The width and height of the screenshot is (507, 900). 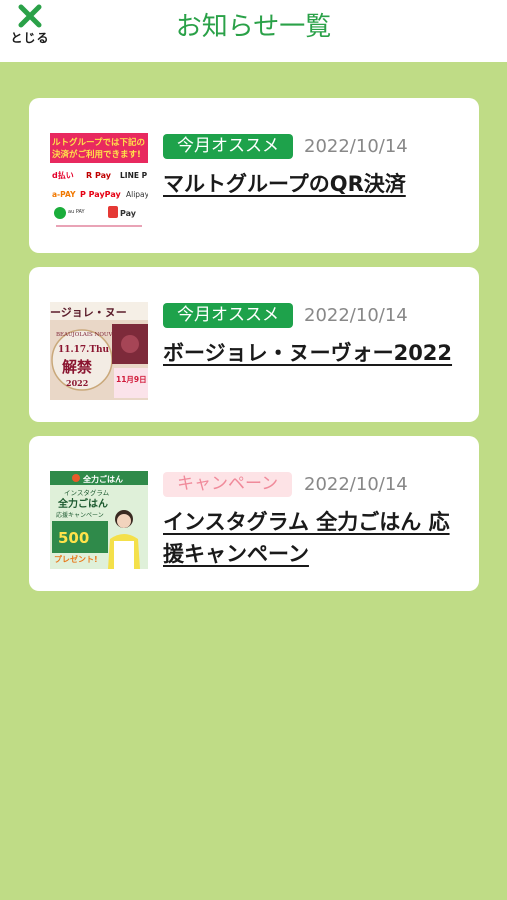 I want to click on thumb-text-2: 全力ごはん, so click(x=82, y=503).